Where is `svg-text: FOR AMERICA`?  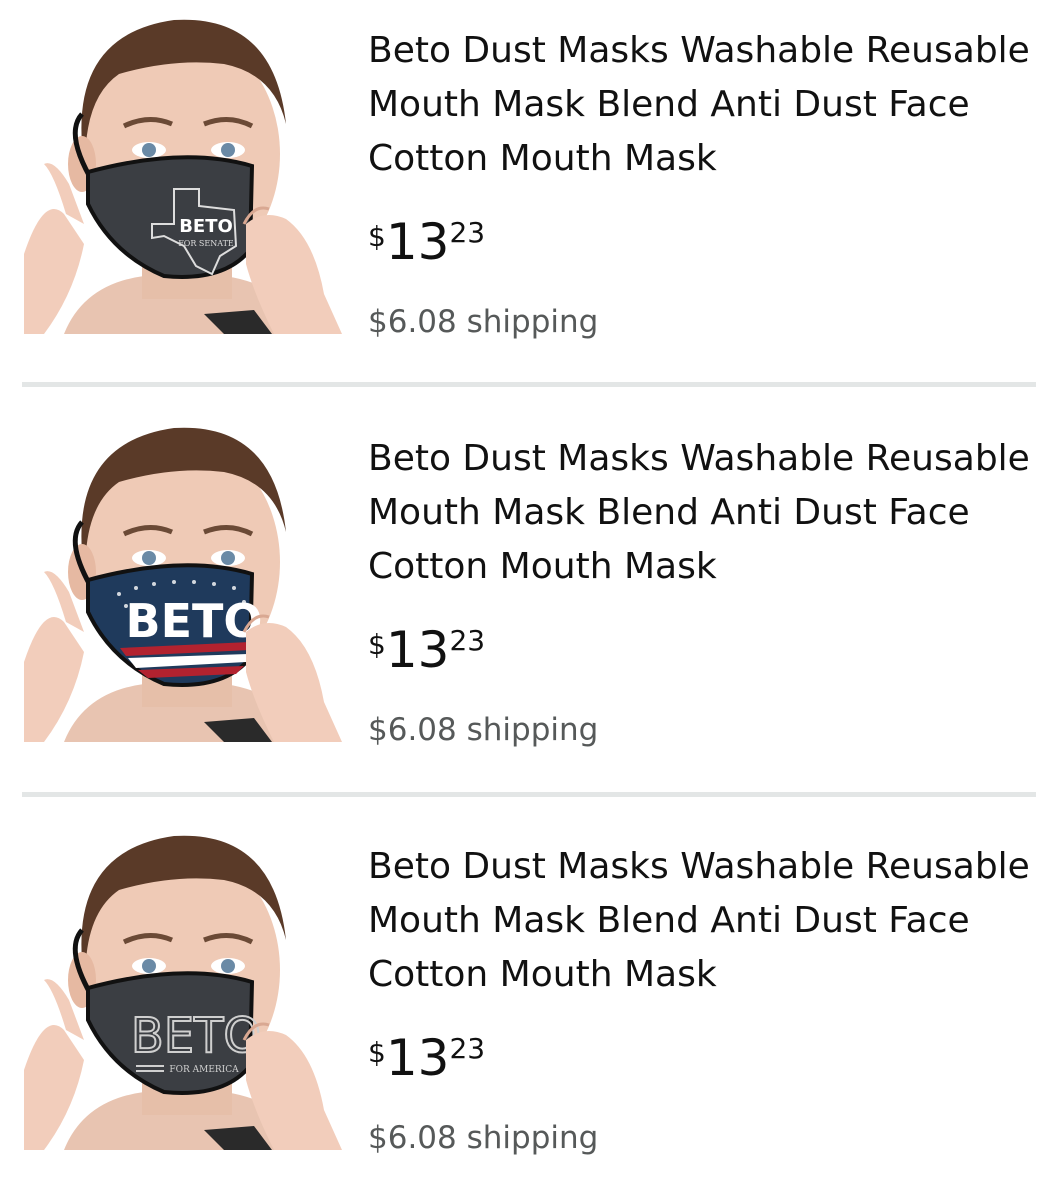
svg-text: FOR AMERICA is located at coordinates (204, 1070).